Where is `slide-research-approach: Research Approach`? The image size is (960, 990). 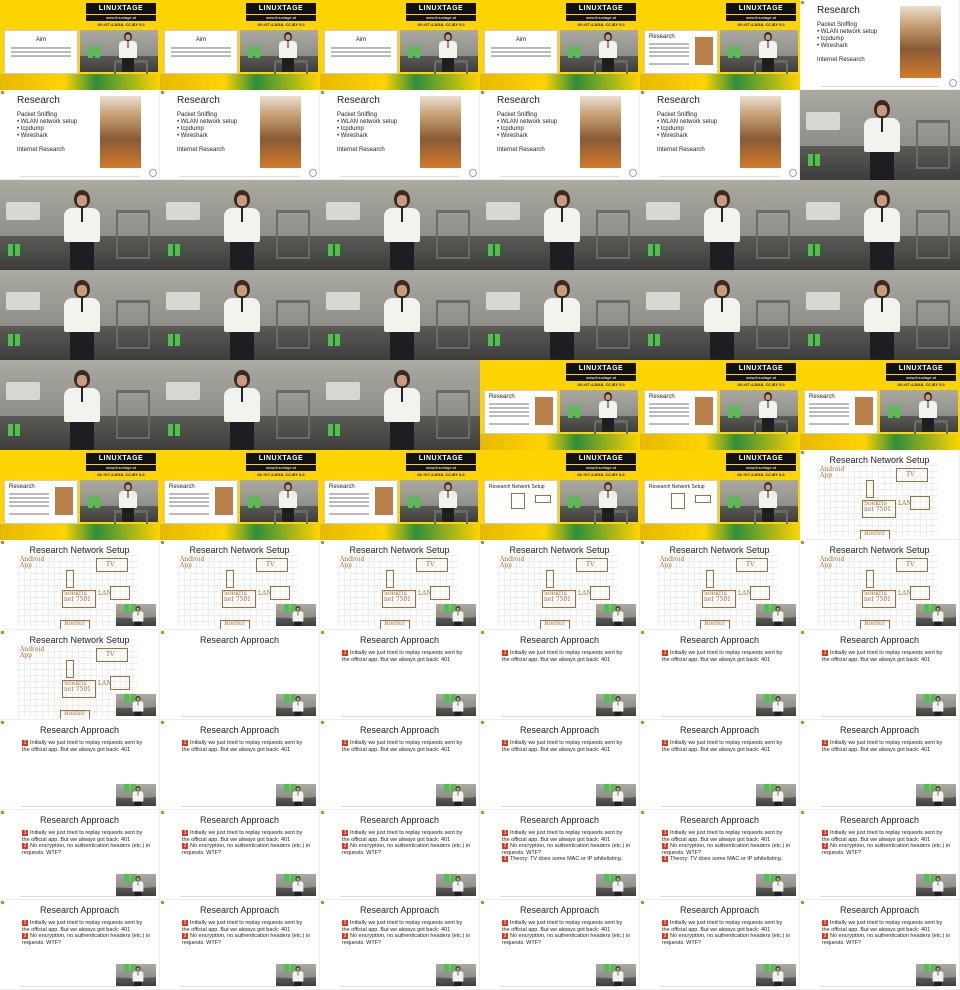 slide-research-approach: Research Approach is located at coordinates (240, 675).